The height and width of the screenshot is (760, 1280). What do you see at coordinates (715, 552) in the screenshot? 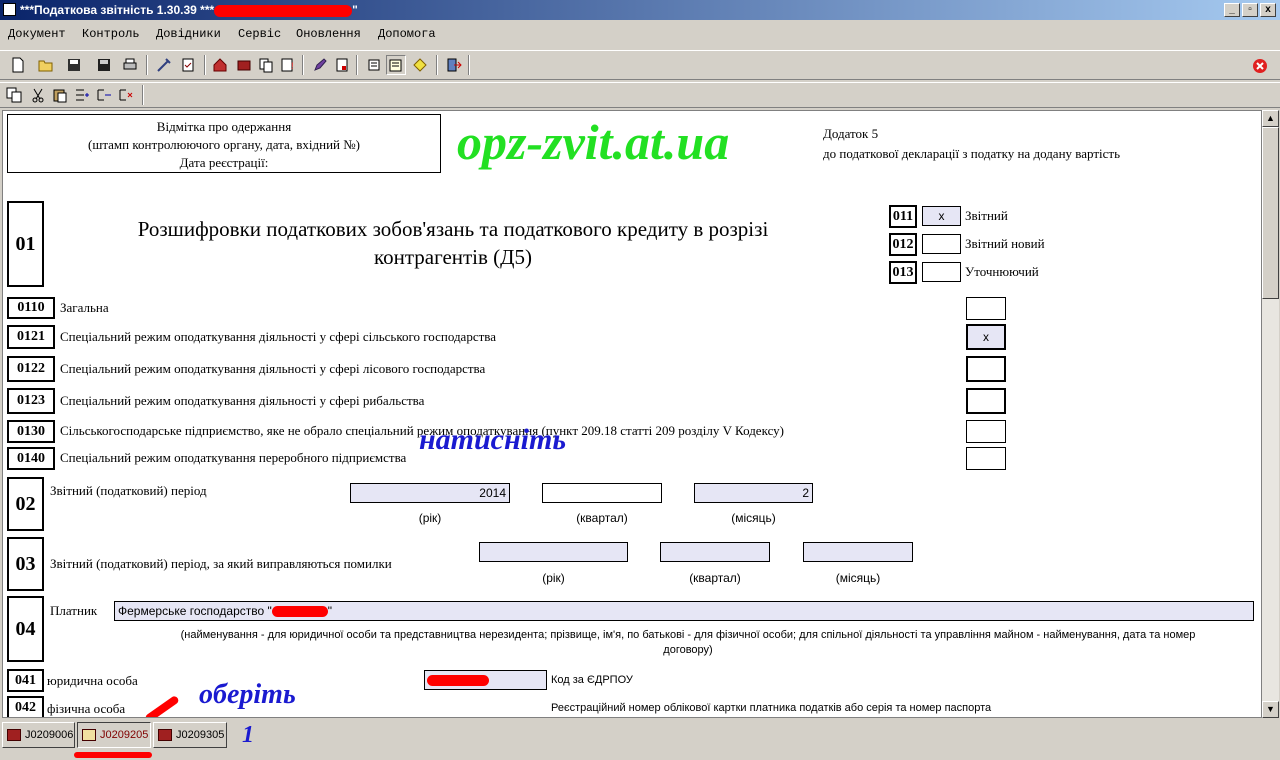
I see `correction-quarter-field` at bounding box center [715, 552].